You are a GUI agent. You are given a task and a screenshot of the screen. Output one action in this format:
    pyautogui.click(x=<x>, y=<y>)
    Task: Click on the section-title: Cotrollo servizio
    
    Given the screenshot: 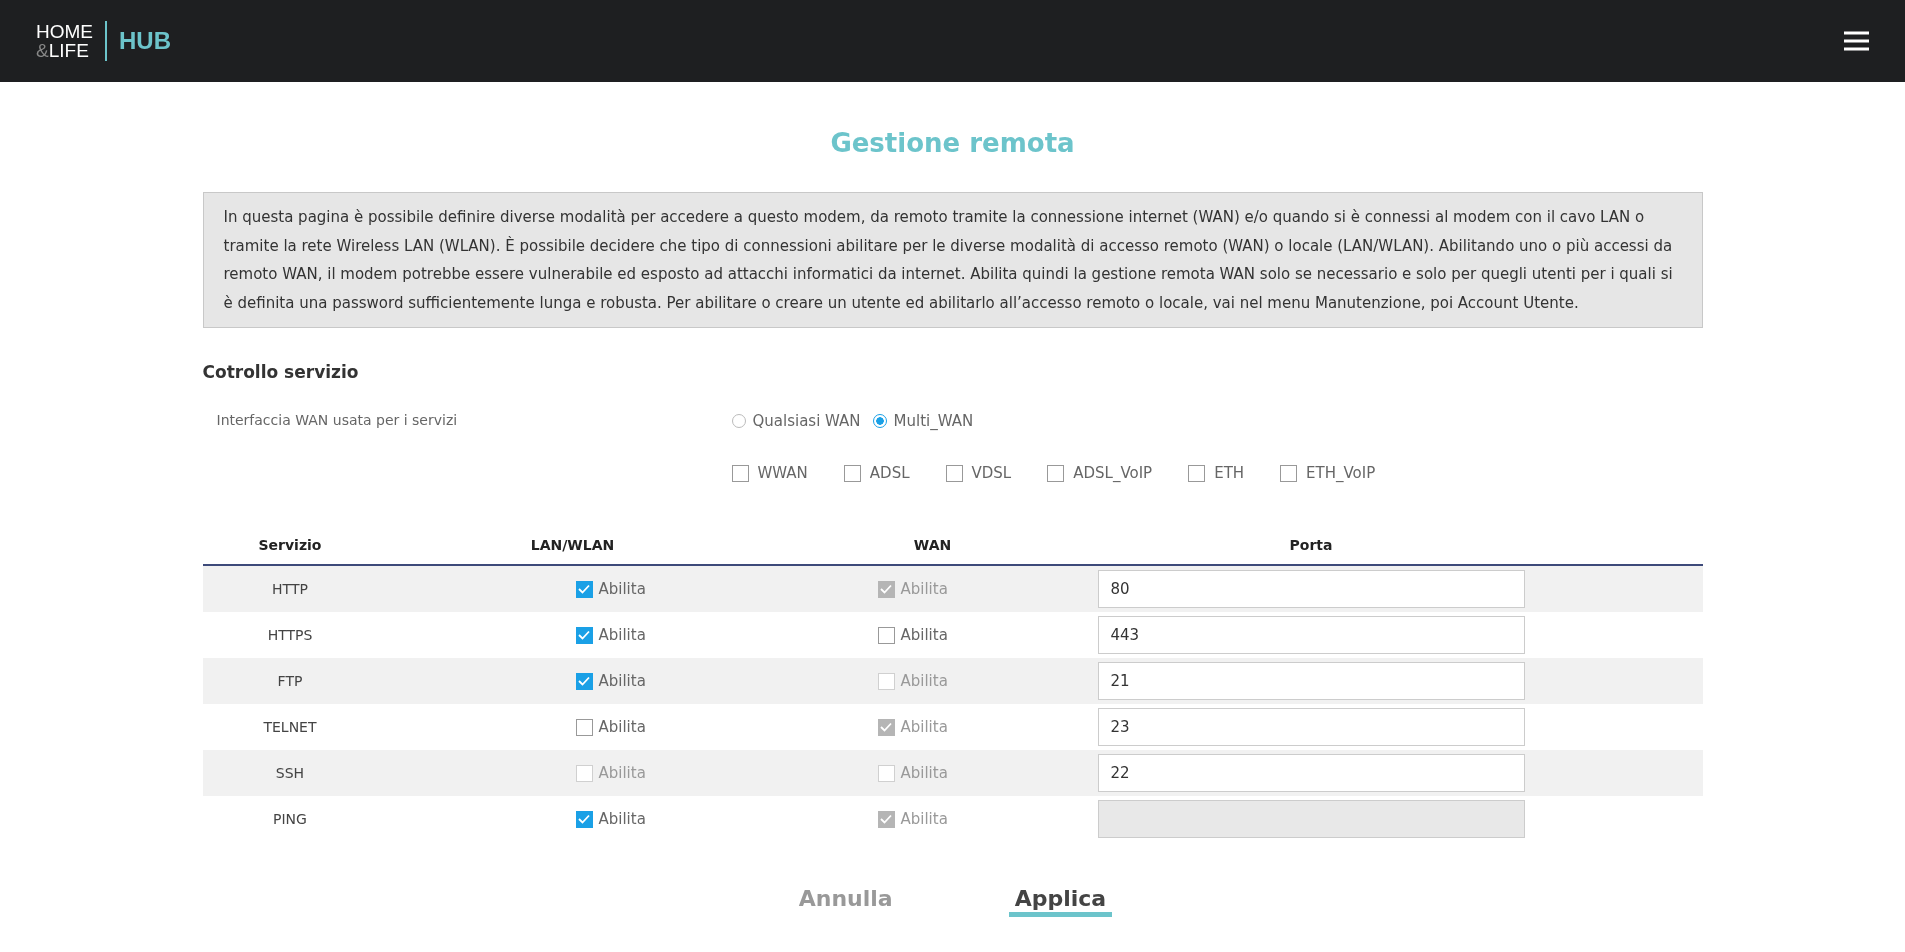 What is the action you would take?
    pyautogui.click(x=281, y=372)
    